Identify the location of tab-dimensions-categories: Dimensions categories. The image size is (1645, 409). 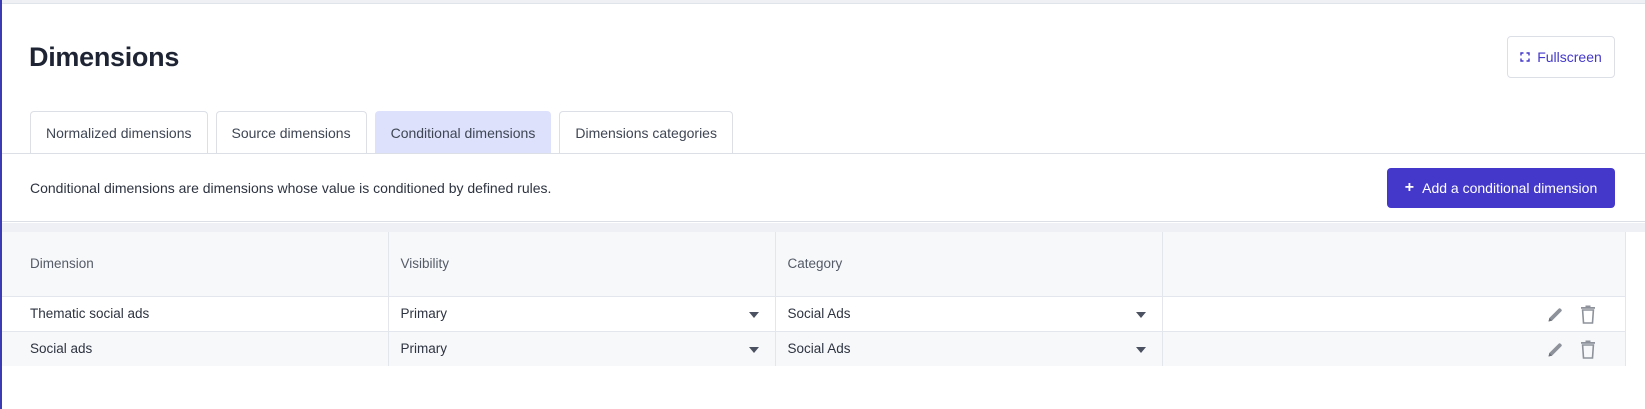
(646, 132).